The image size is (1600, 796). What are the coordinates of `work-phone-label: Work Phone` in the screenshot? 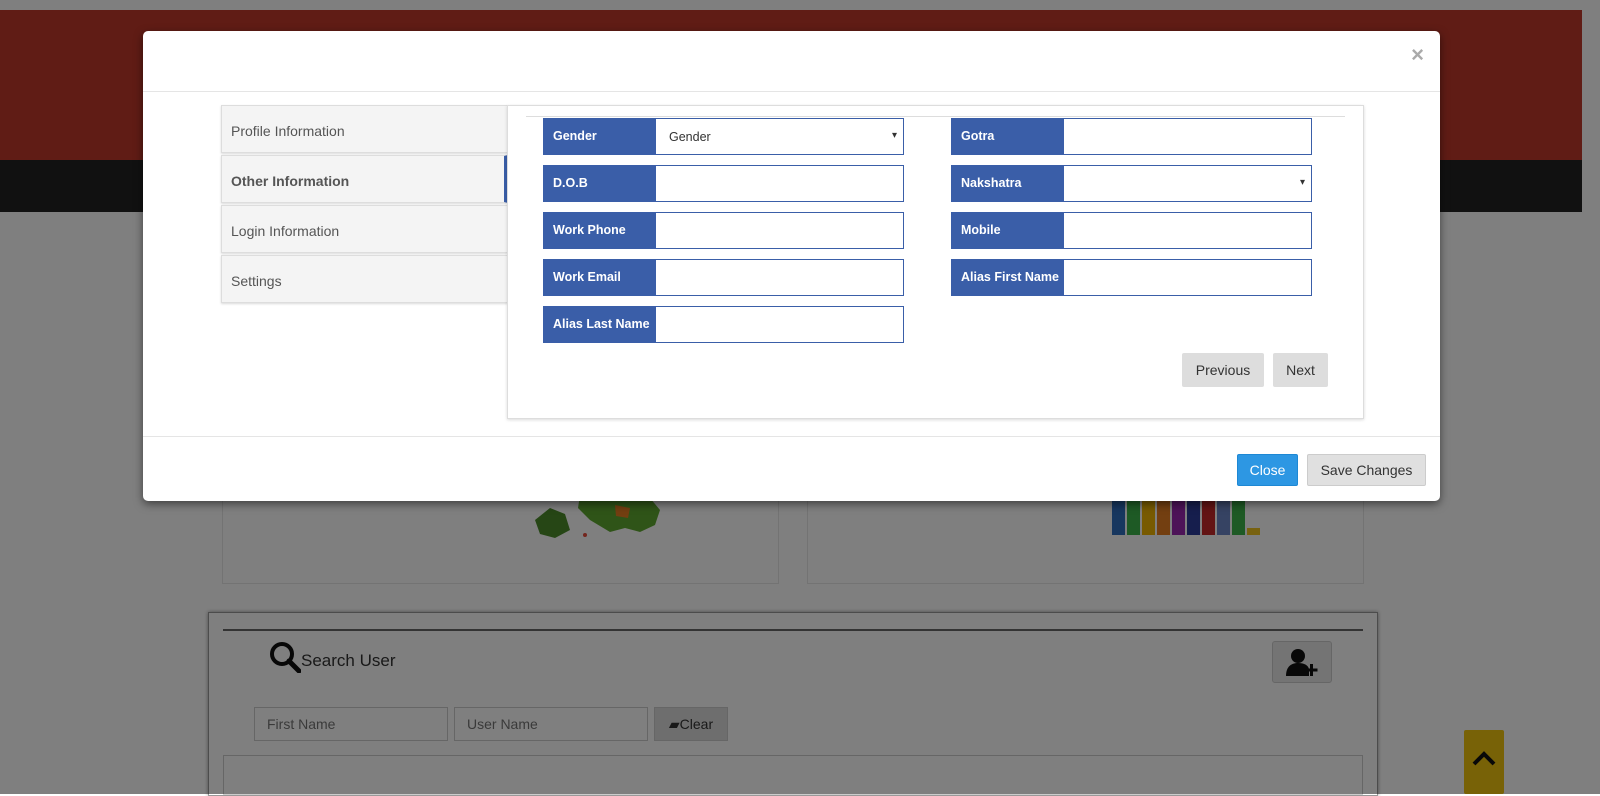 It's located at (599, 230).